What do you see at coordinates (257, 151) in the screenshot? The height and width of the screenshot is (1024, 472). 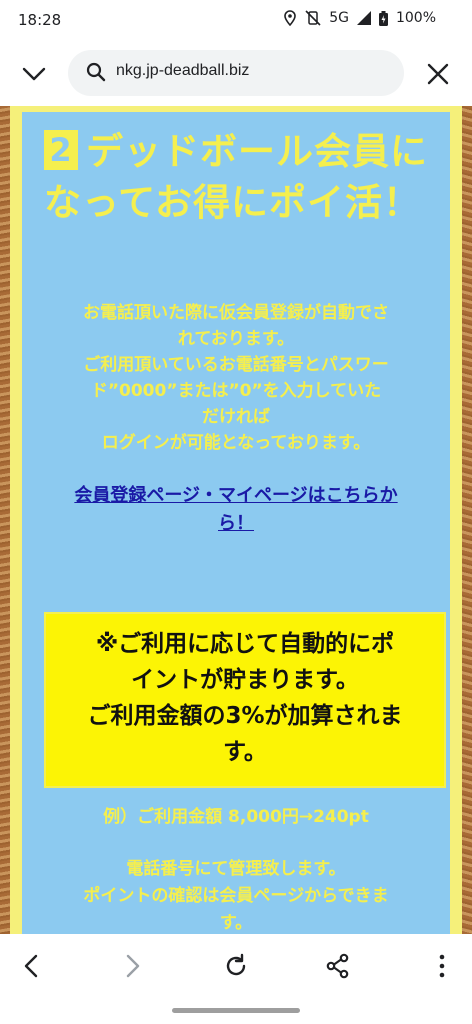 I see `heading-line-1: デッドボール会員に` at bounding box center [257, 151].